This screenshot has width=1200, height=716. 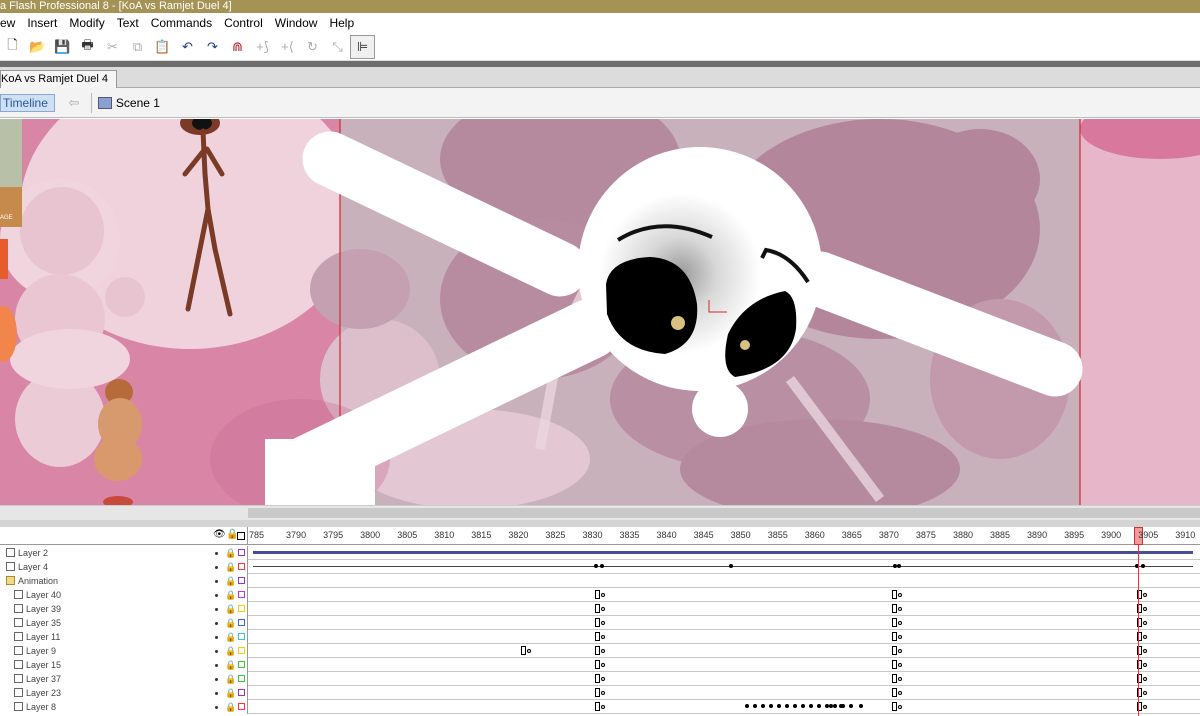 I want to click on document-tab: KoA vs Ramjet Duel 4, so click(x=58, y=79).